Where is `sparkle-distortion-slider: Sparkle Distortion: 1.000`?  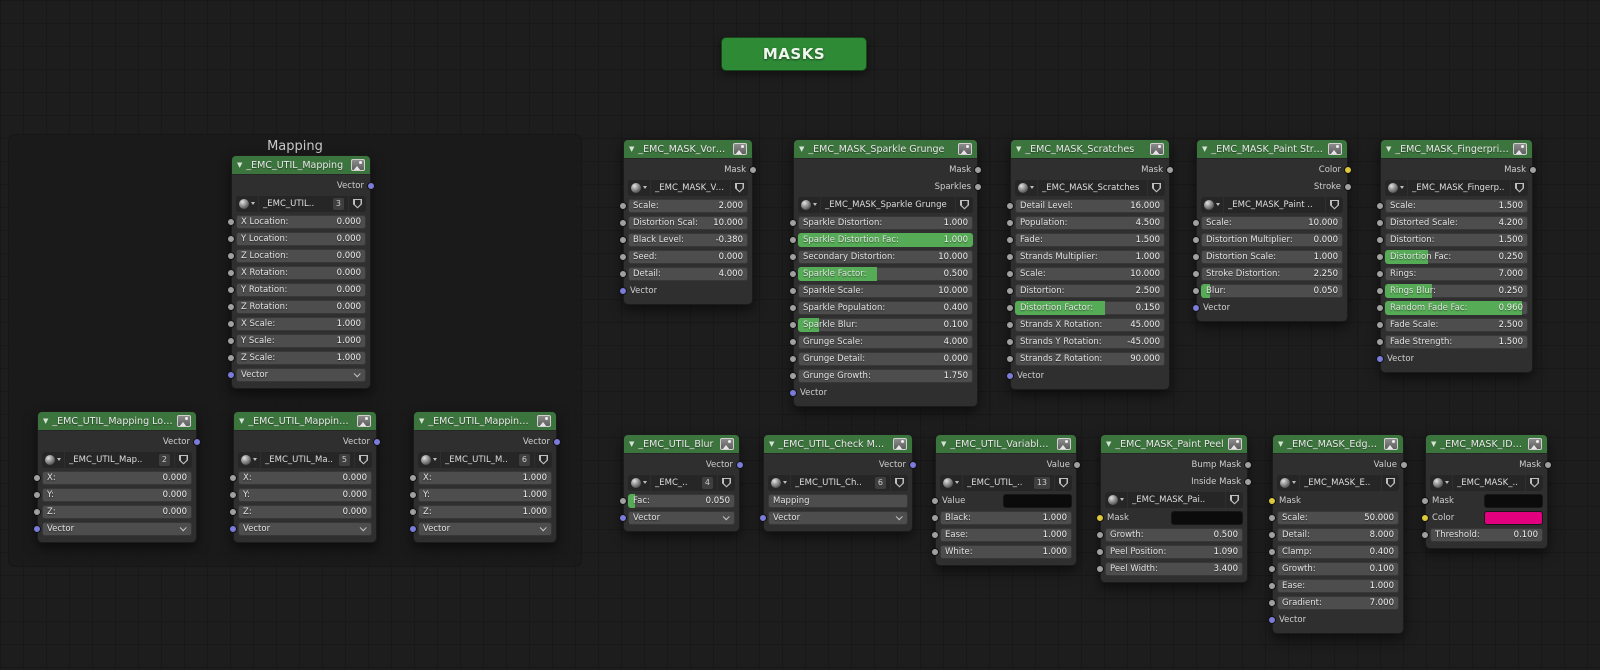
sparkle-distortion-slider: Sparkle Distortion: 1.000 is located at coordinates (885, 222).